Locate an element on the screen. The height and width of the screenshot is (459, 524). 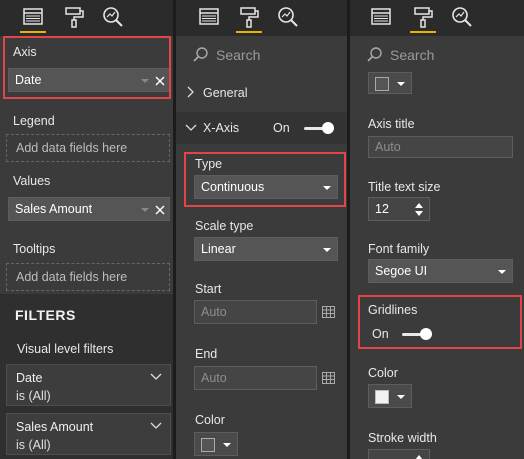
title-text-size-label: Title text size is located at coordinates (404, 187).